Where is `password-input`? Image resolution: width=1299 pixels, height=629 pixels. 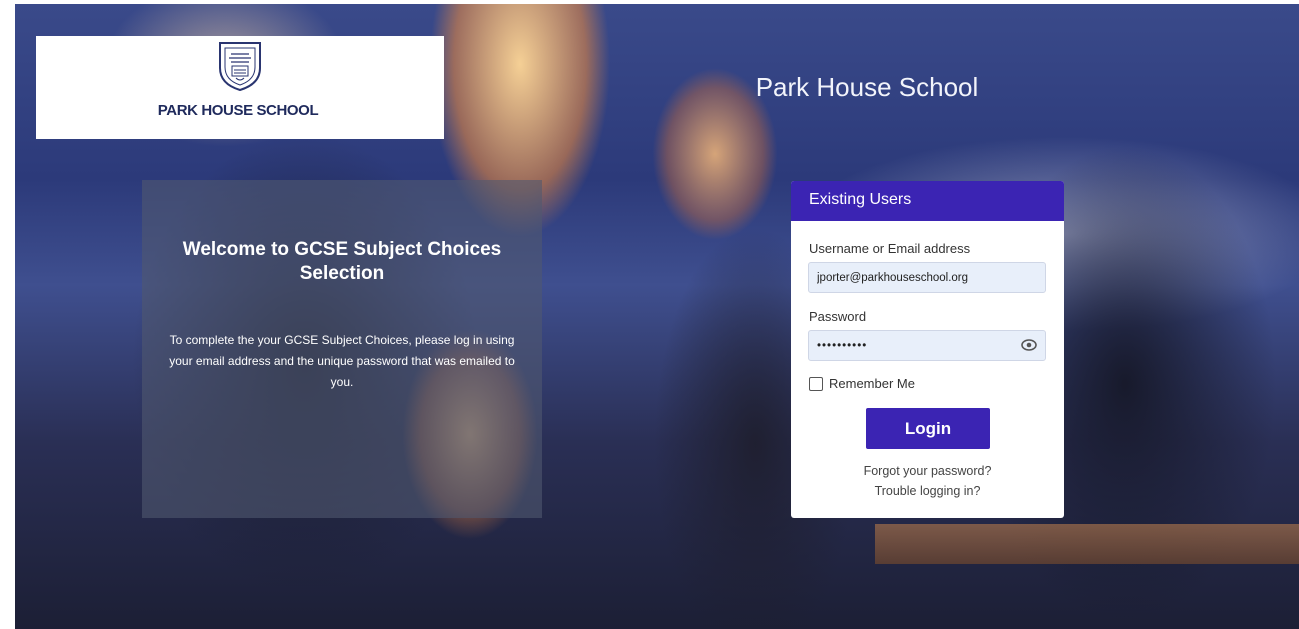 password-input is located at coordinates (927, 345).